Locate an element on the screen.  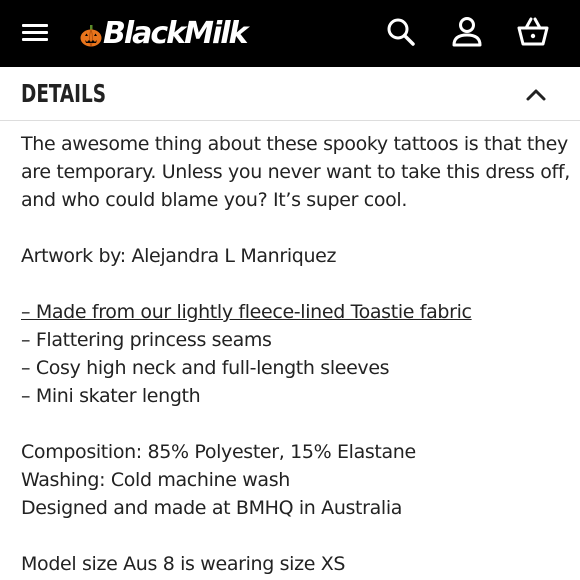
artwork-credit-text: Artwork by: Alejandra L Manriquez is located at coordinates (179, 256).